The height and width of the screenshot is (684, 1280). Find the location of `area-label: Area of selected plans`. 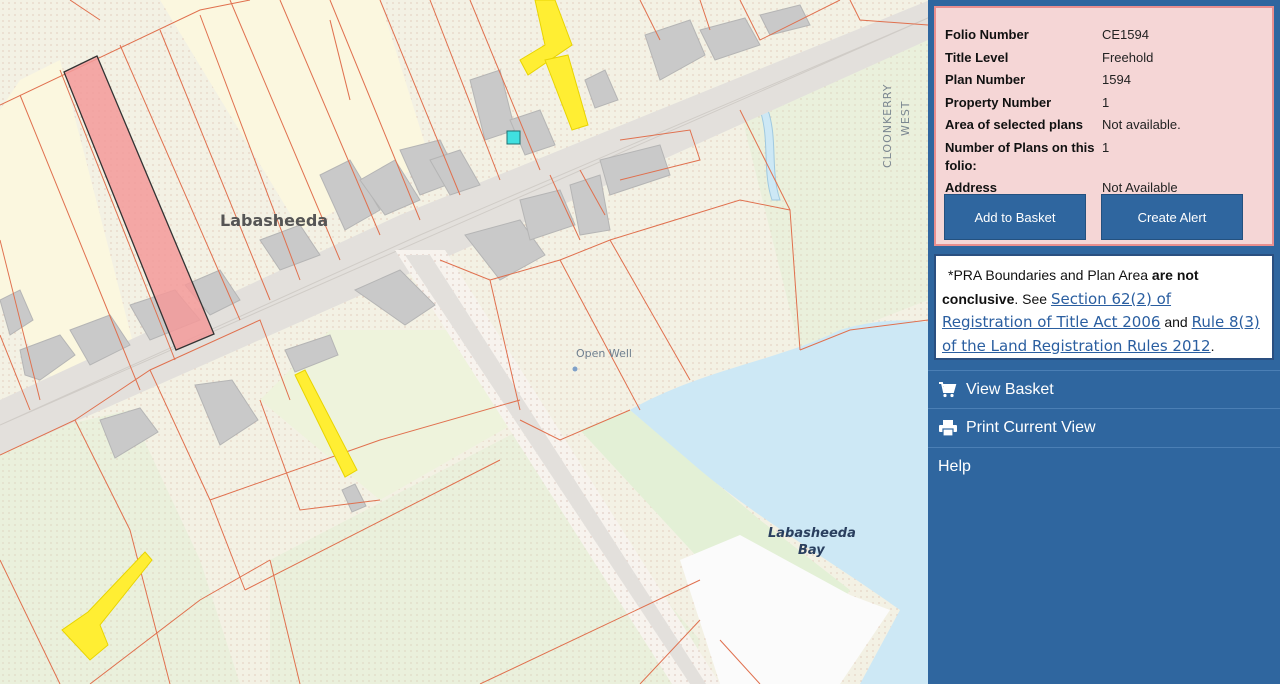

area-label: Area of selected plans is located at coordinates (1014, 124).